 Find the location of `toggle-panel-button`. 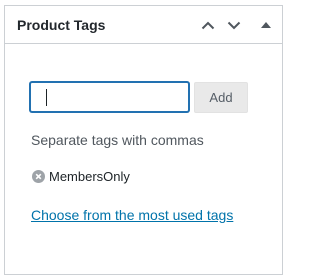

toggle-panel-button is located at coordinates (266, 25).